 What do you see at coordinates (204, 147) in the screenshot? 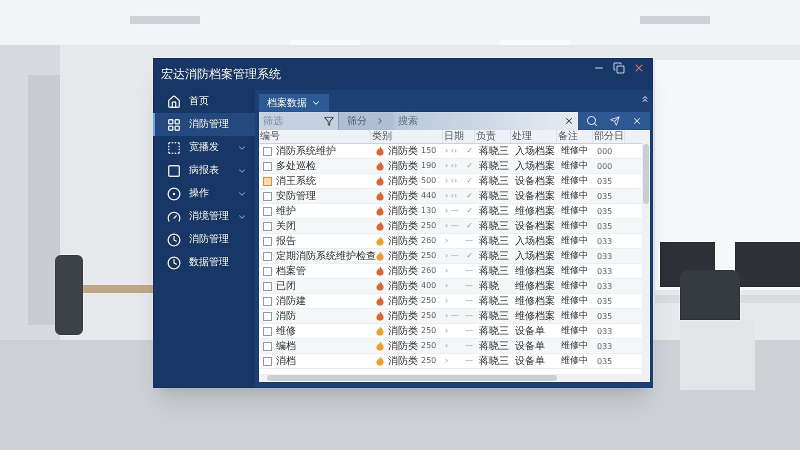
I see `sidebar-item: 宽播发` at bounding box center [204, 147].